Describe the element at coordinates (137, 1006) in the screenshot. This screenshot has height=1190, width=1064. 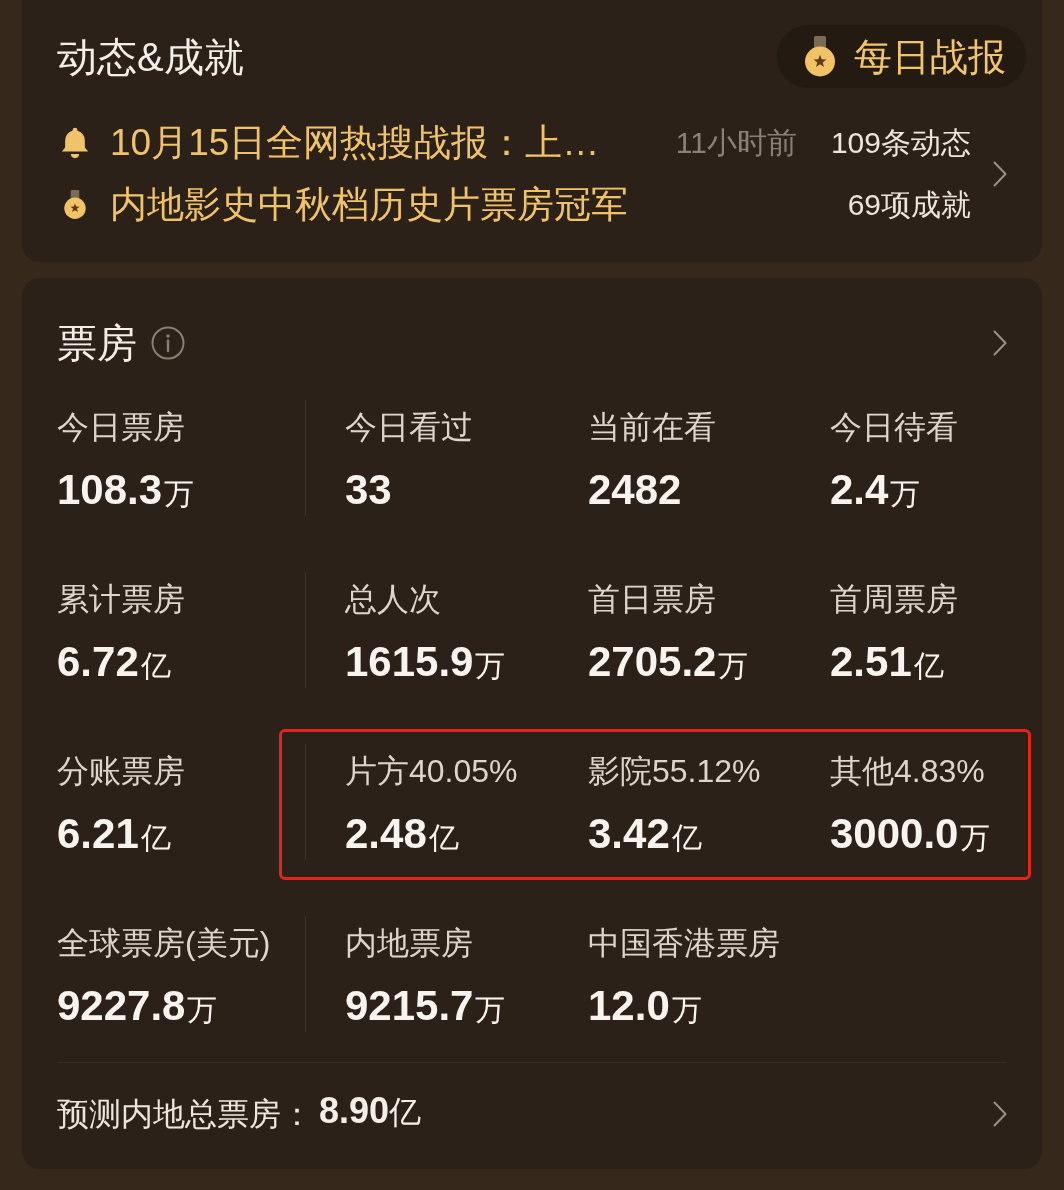
I see `stat-value: 9227.8万` at that location.